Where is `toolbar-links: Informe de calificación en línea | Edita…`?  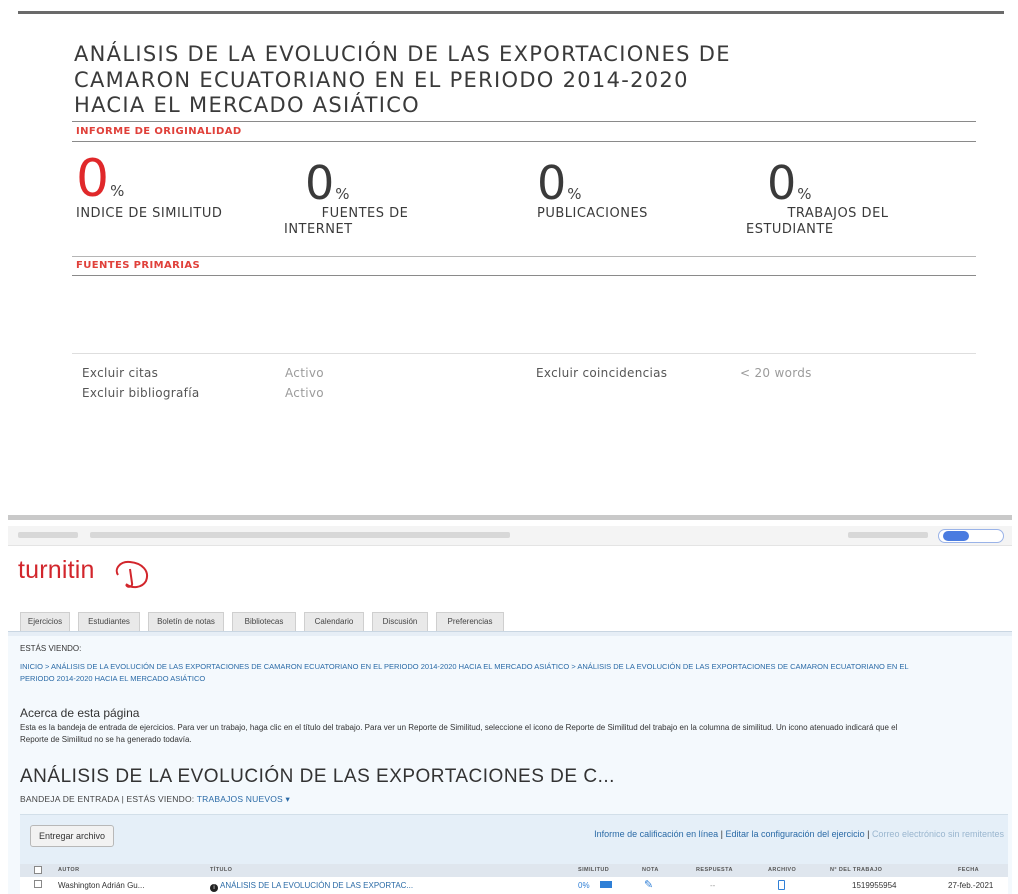
toolbar-links: Informe de calificación en línea | Edita… is located at coordinates (799, 834).